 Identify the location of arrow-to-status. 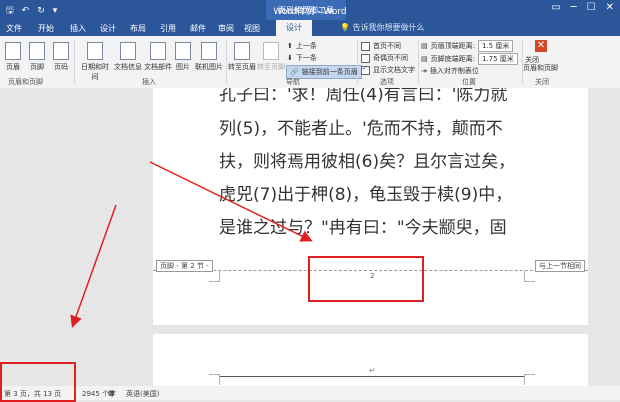
(93, 266).